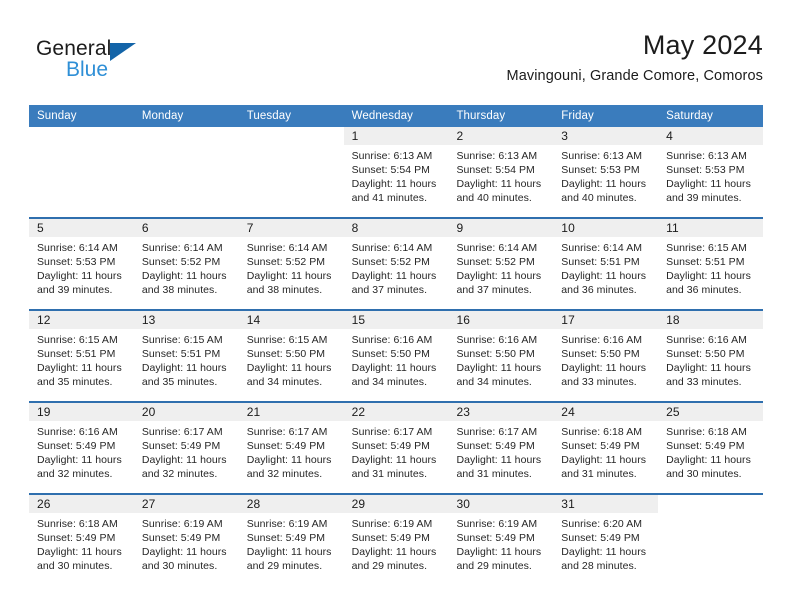  What do you see at coordinates (605, 136) in the screenshot?
I see `day-number: 3` at bounding box center [605, 136].